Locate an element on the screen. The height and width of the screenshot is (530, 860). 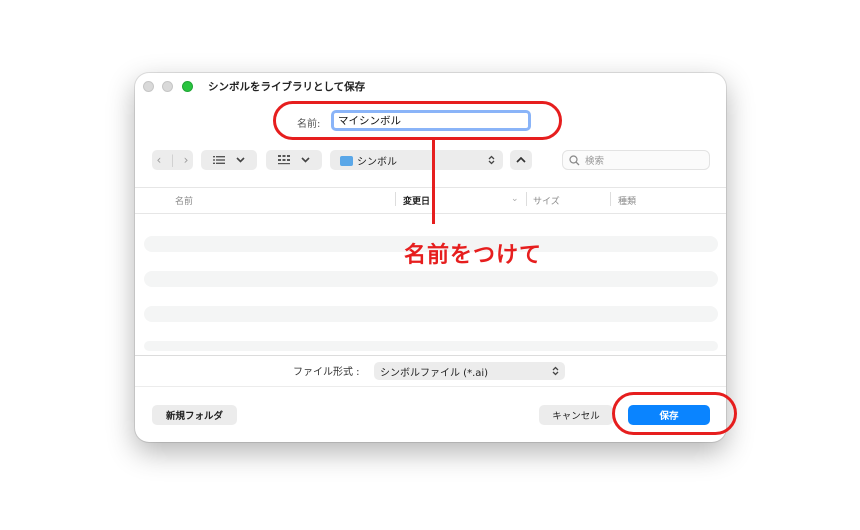
new-folder-button: 新規フォルダ is located at coordinates (194, 415).